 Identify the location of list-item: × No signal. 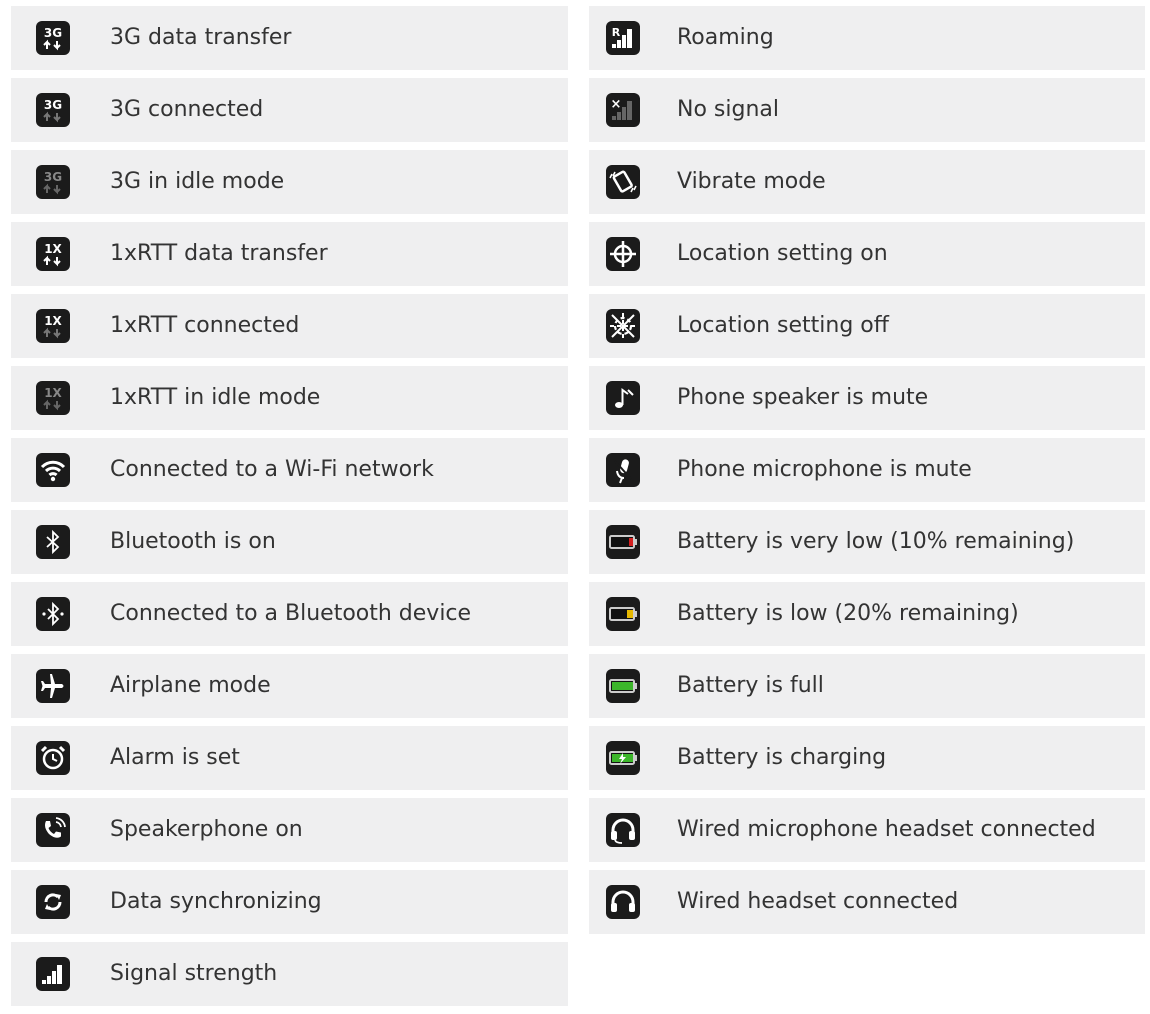
(867, 110).